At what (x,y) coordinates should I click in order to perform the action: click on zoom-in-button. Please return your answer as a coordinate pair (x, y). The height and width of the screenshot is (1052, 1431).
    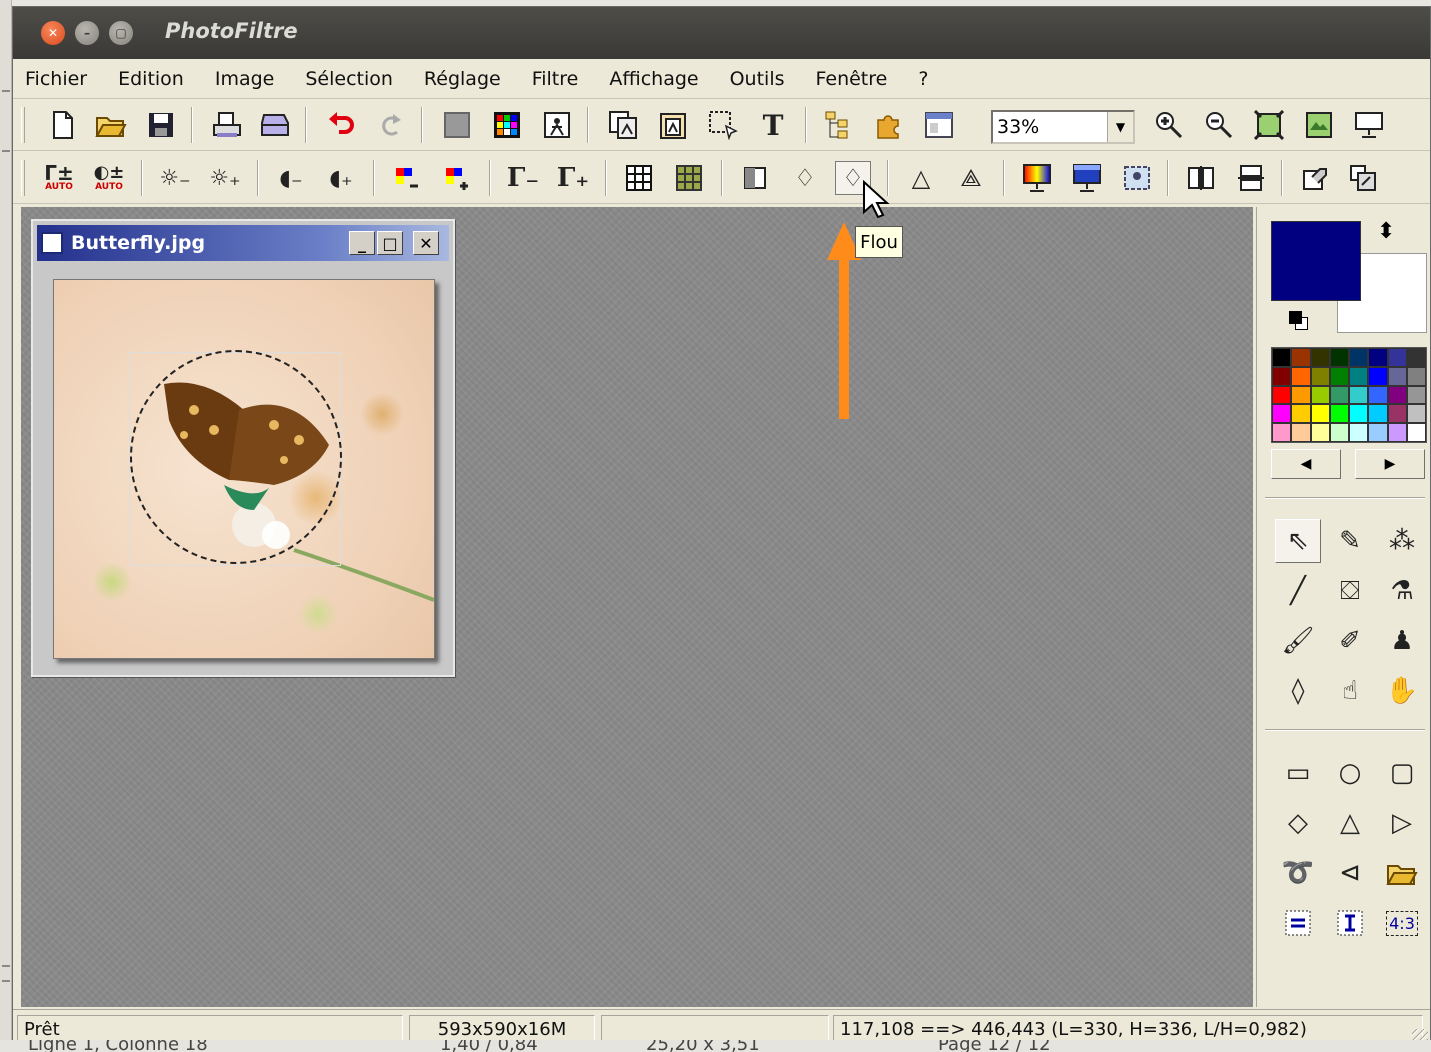
    Looking at the image, I should click on (1169, 125).